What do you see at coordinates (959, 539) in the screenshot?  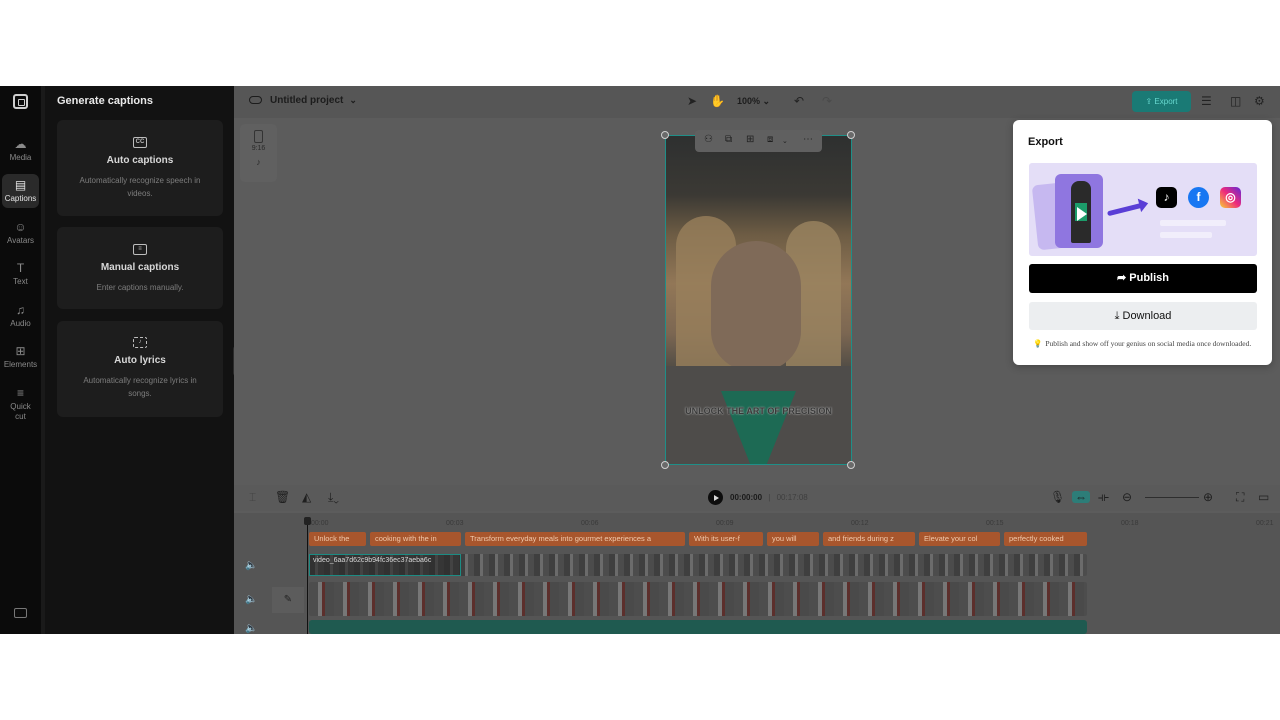 I see `caption-clip: Elevate your col` at bounding box center [959, 539].